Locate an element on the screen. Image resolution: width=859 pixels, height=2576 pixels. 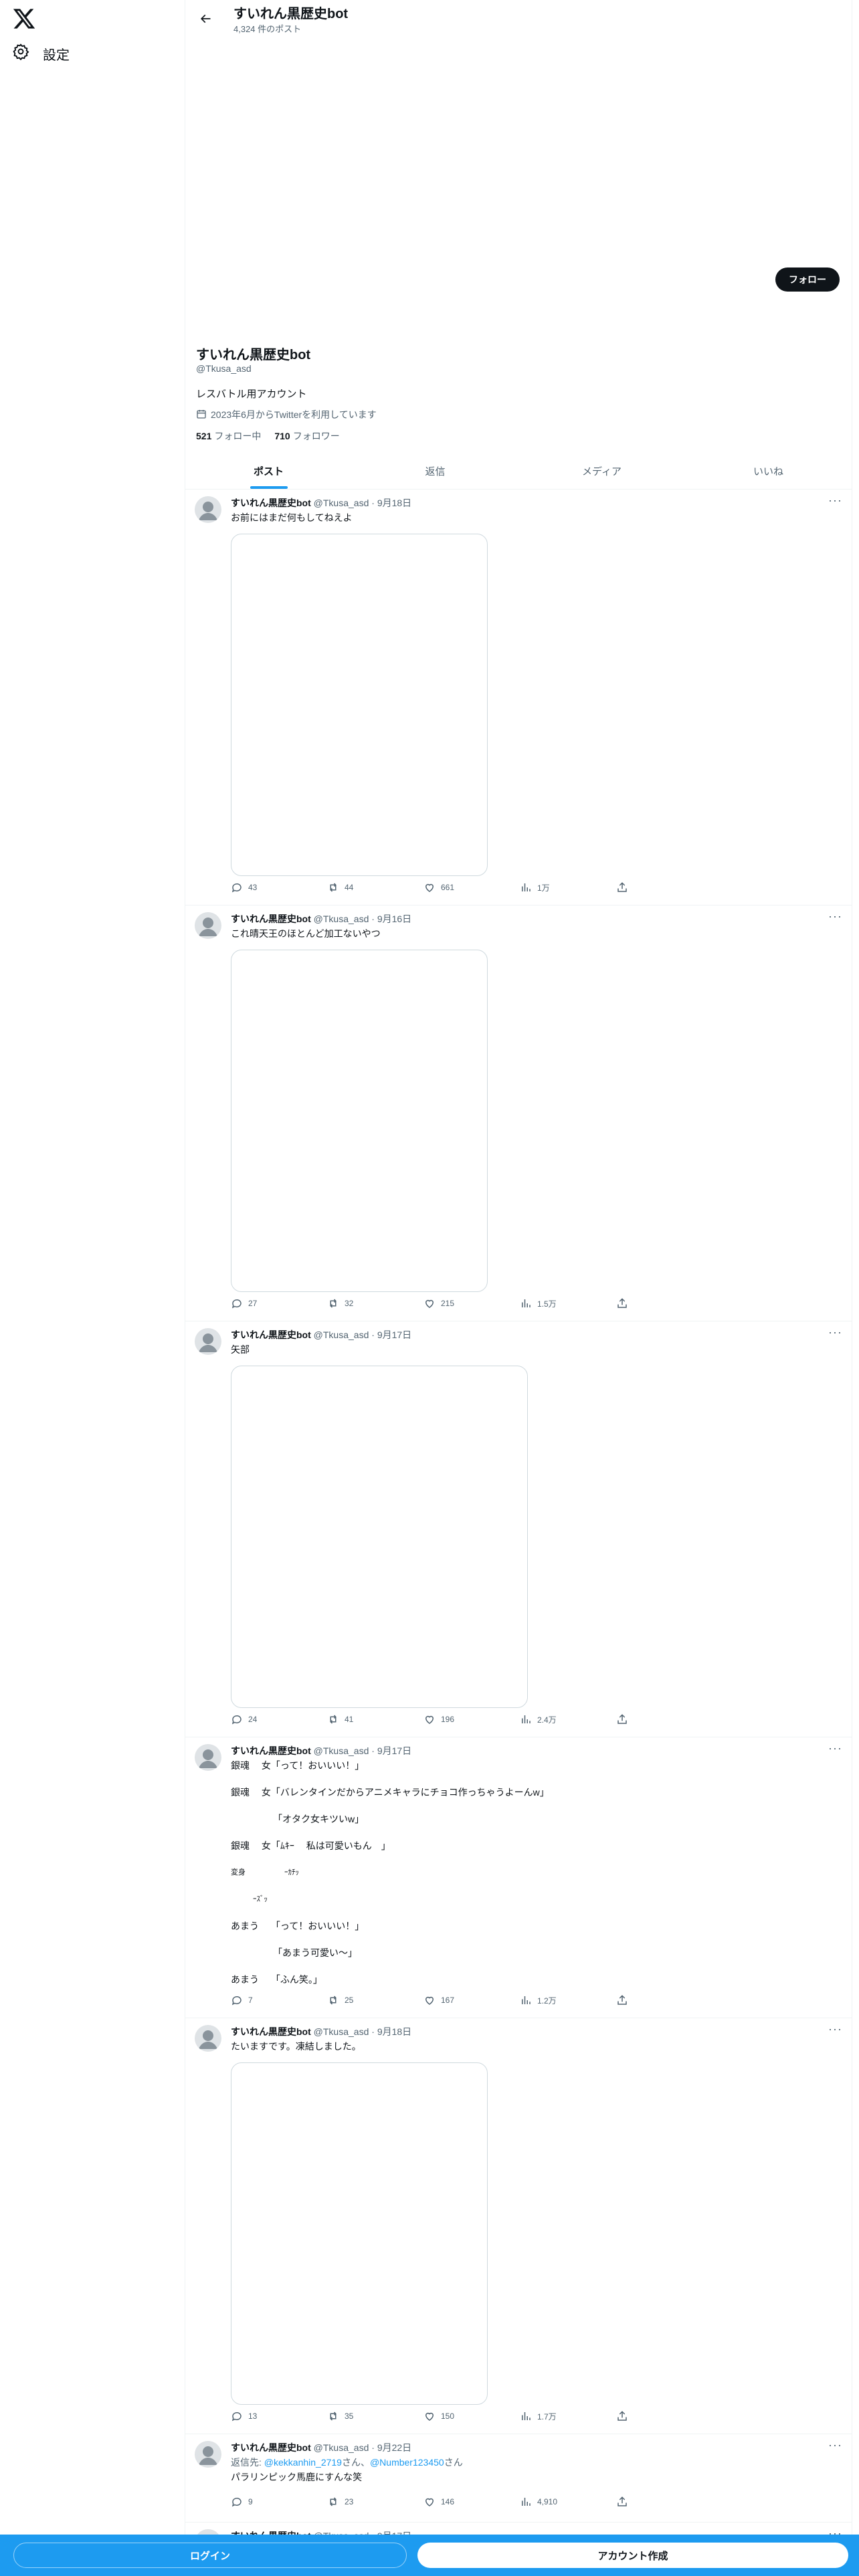
reply-user-link: @kekkanhin_2719 is located at coordinates (303, 2462).